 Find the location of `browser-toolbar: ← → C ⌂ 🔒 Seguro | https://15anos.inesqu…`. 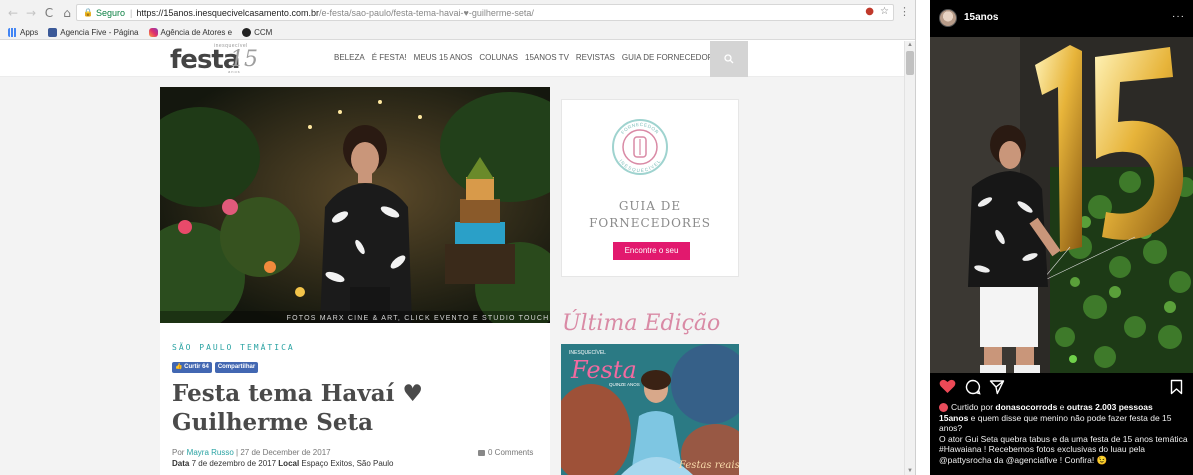

browser-toolbar: ← → C ⌂ 🔒 Seguro | https://15anos.inesqu… is located at coordinates (457, 12).